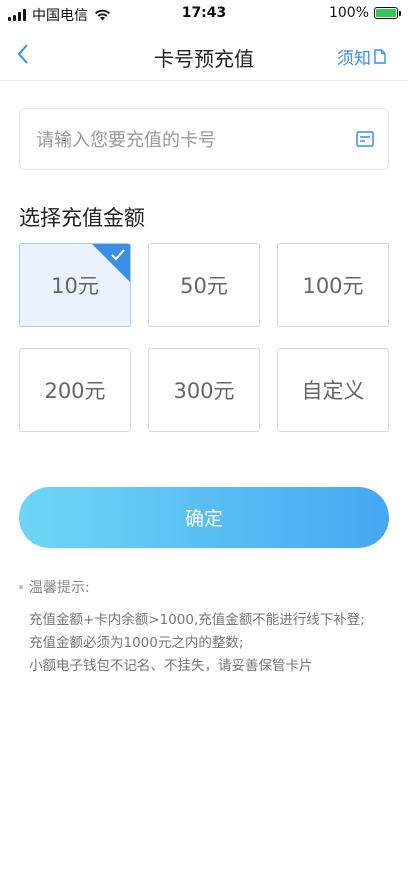 The width and height of the screenshot is (408, 883). I want to click on confirm-button: 确定, so click(204, 517).